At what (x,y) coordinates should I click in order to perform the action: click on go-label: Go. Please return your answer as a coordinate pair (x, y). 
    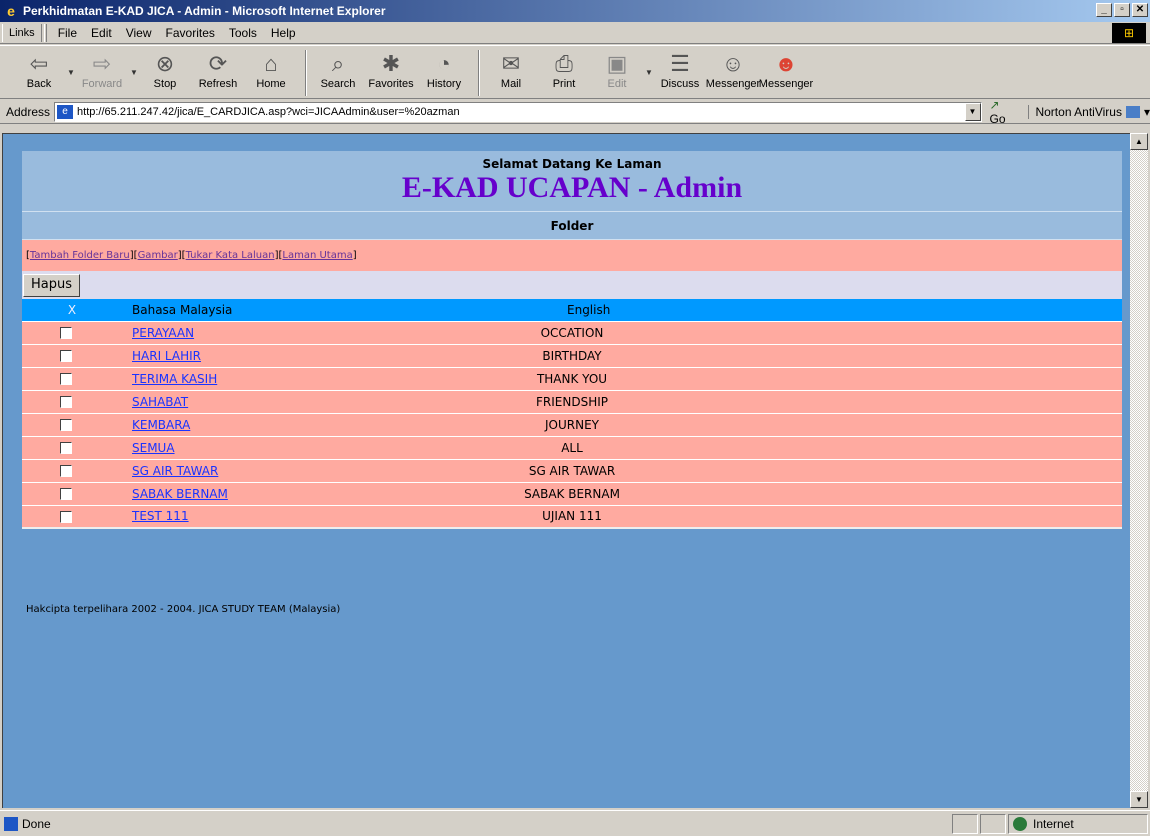
    Looking at the image, I should click on (997, 118).